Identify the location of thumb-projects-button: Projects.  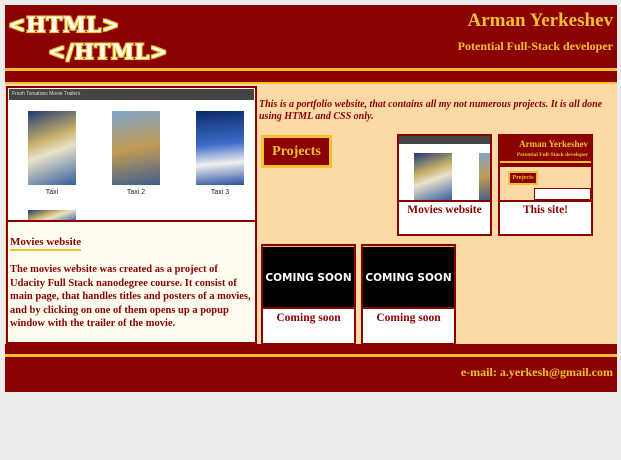
(523, 178).